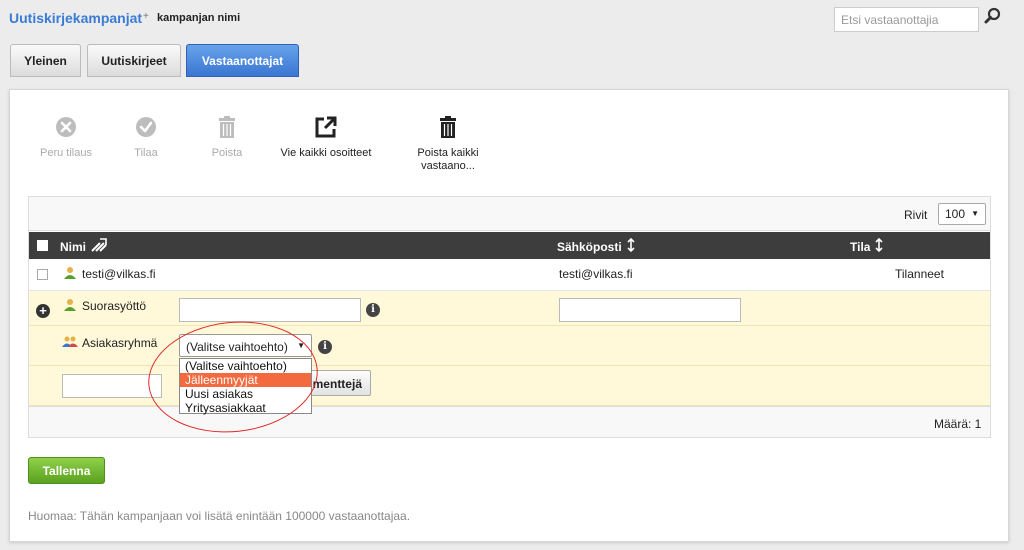 This screenshot has width=1024, height=550. I want to click on grid-toolbar: Rivit 100 ▼, so click(509, 214).